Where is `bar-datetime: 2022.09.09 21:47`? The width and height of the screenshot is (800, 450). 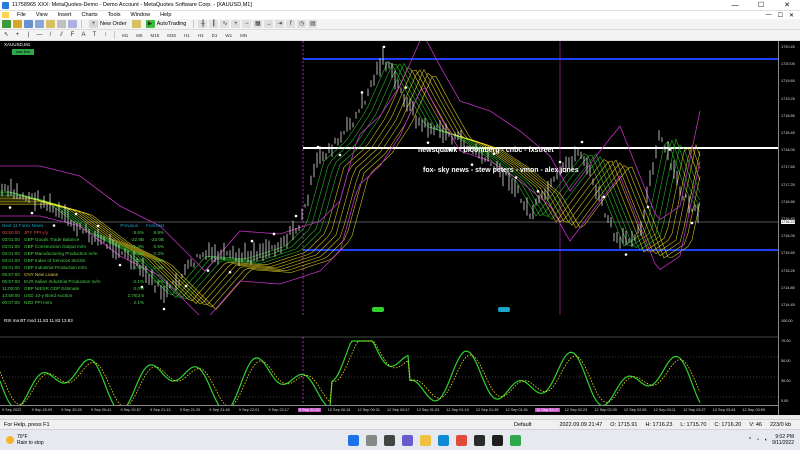
bar-datetime: 2022.09.09 21:47 is located at coordinates (581, 424).